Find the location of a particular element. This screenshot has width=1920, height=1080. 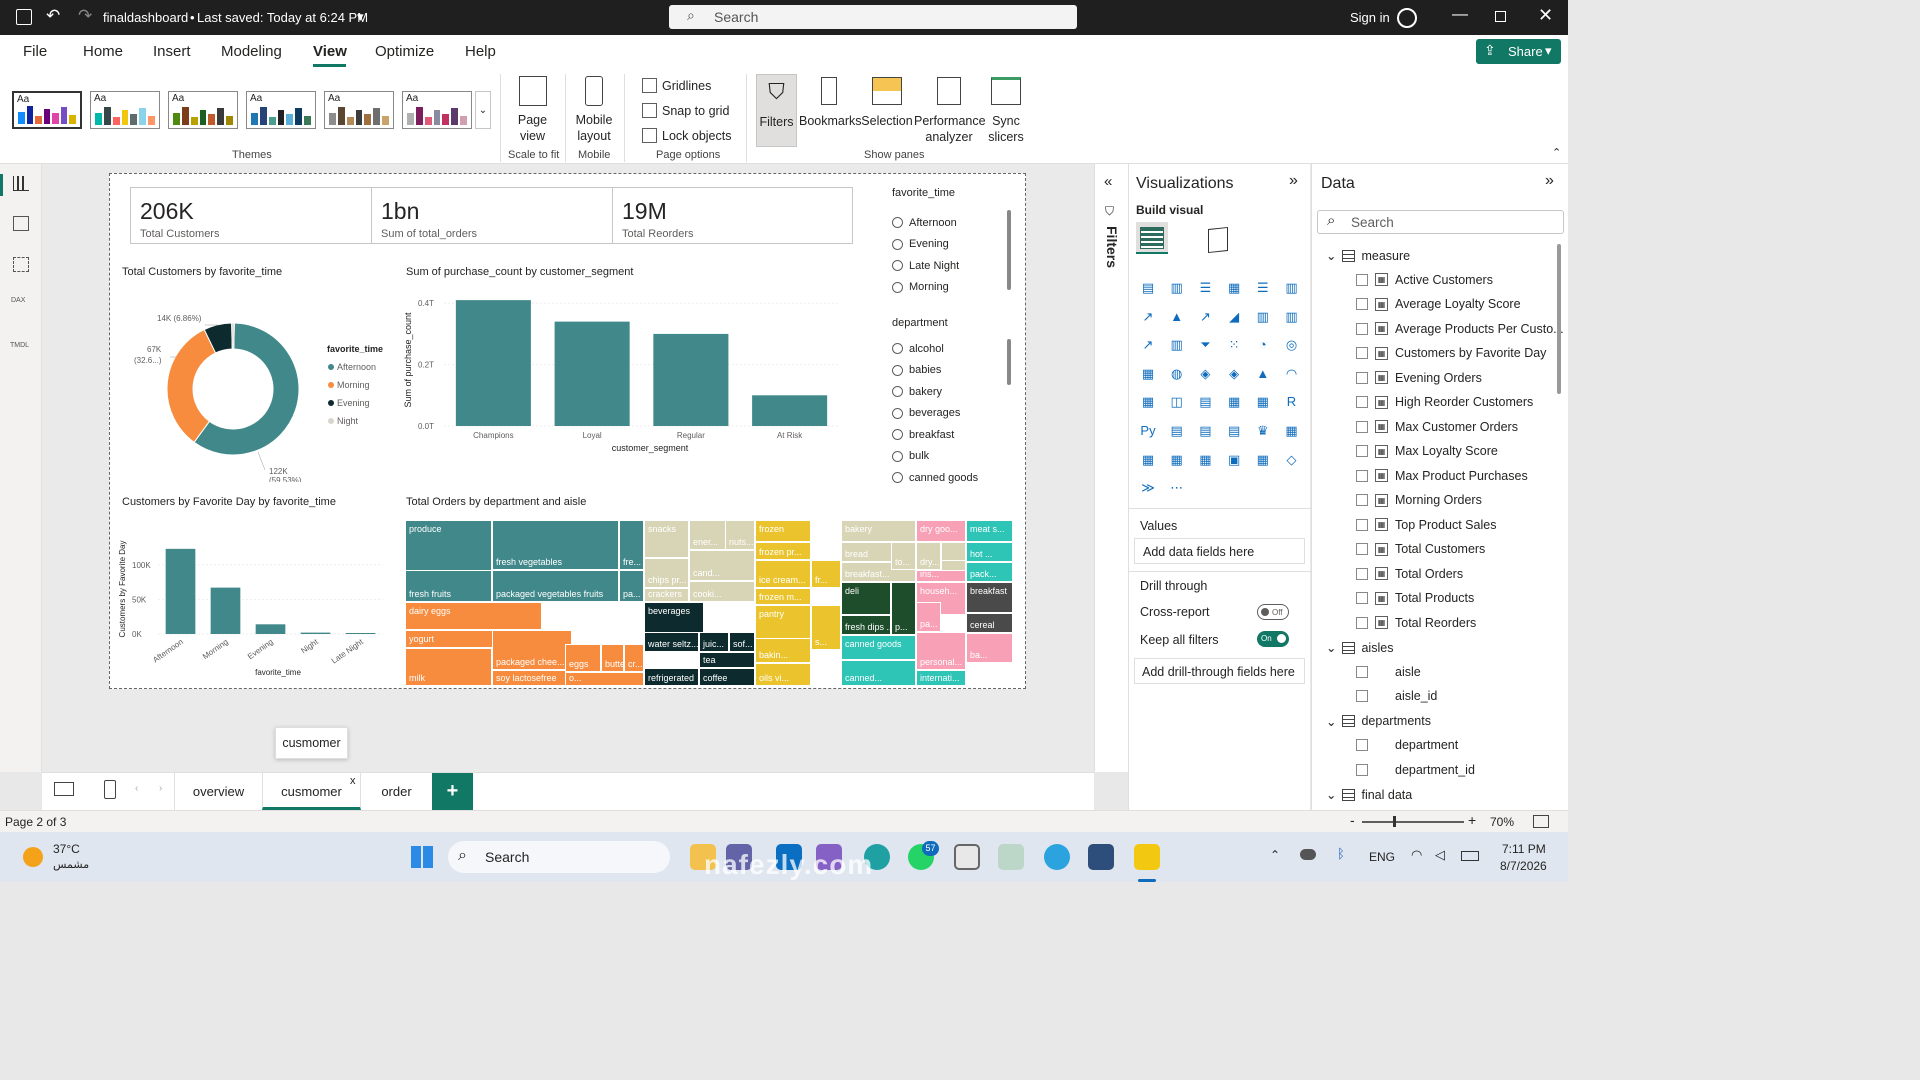

line-column-icon: ▥ is located at coordinates (1263, 317).